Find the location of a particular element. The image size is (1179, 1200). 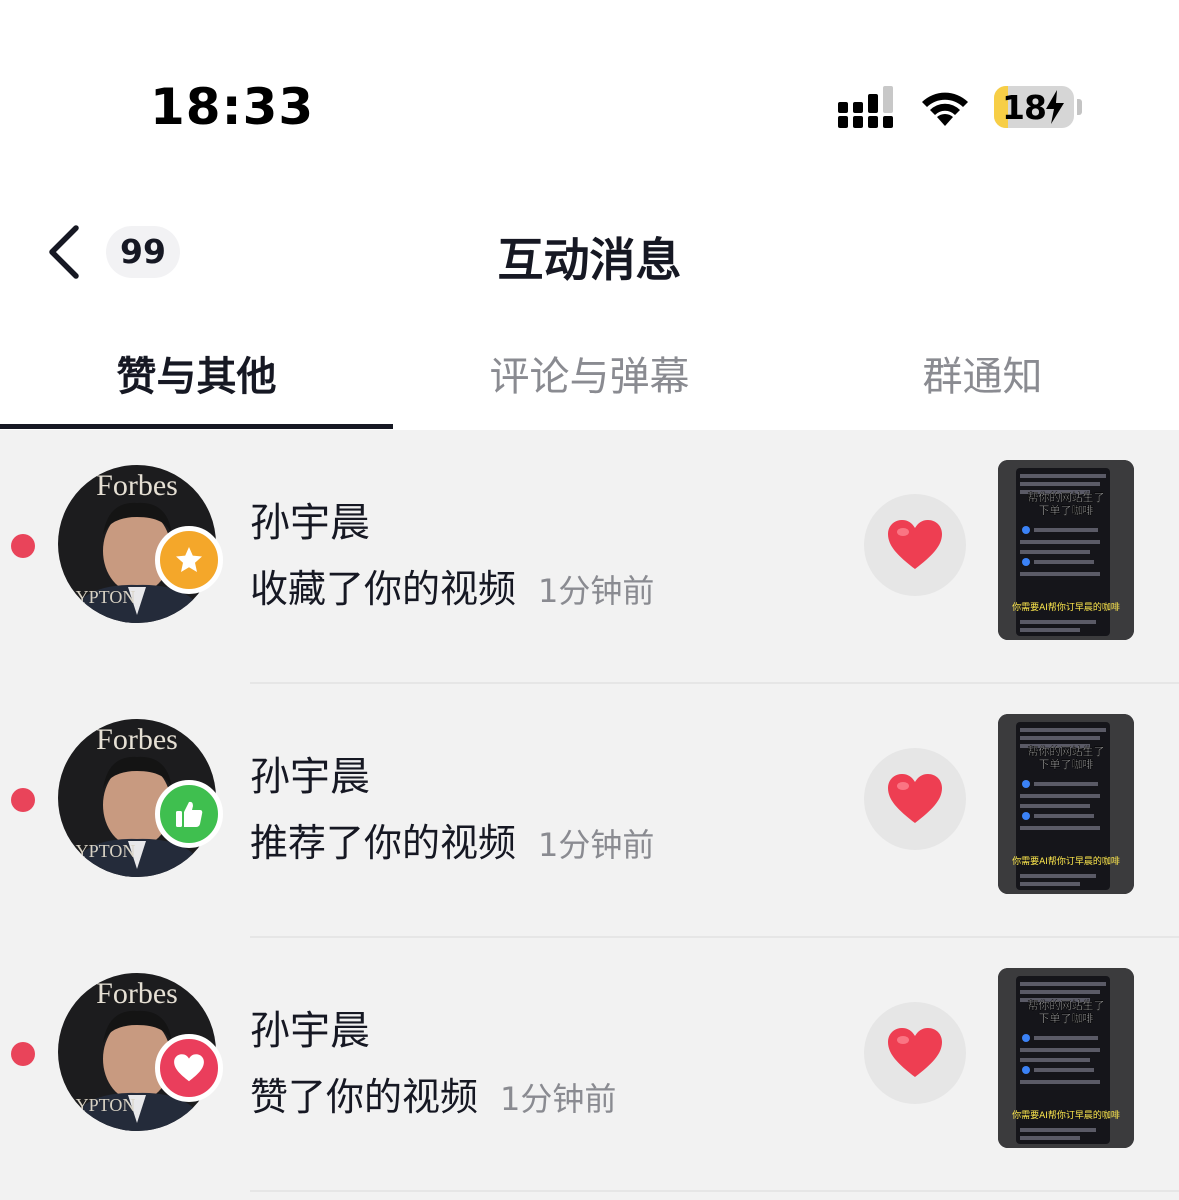

notification-text: 推荐了你的视频 1分钟前 is located at coordinates (452, 839).